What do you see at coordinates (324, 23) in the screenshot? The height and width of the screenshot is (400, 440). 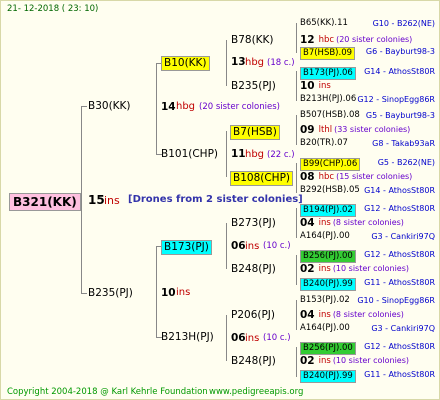 I see `g4-label: B65(KK).11` at bounding box center [324, 23].